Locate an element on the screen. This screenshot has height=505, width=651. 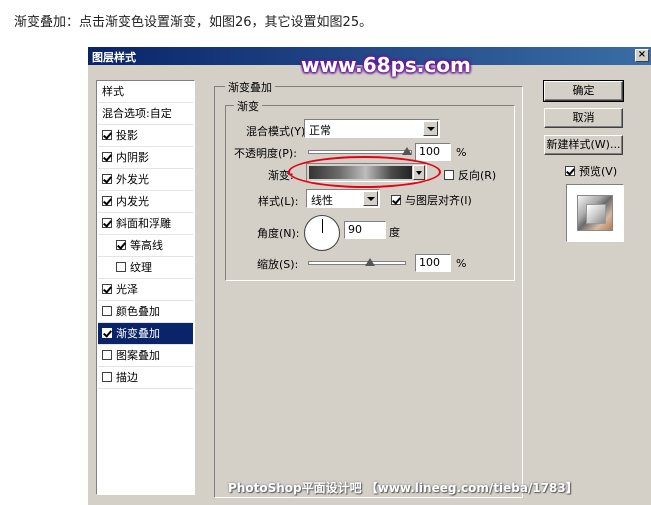
style-item-inner-glow: 内发光 is located at coordinates (145, 202).